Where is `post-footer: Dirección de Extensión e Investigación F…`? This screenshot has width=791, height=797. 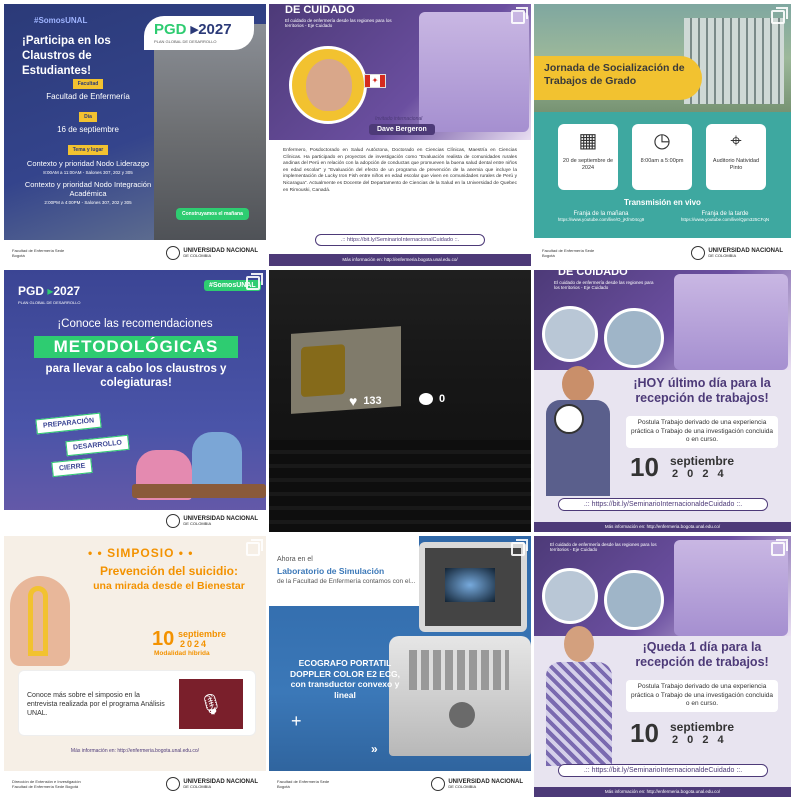
post-footer: Dirección de Extensión e Investigación F… is located at coordinates (135, 784).